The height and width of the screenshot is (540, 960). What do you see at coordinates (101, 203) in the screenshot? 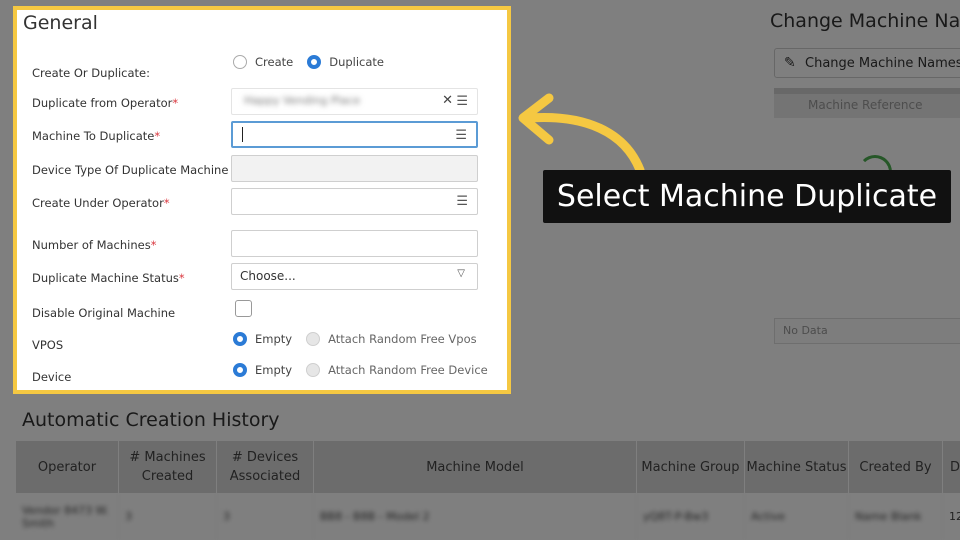
I see `create-under-operator-label: Create Under Operator*` at bounding box center [101, 203].